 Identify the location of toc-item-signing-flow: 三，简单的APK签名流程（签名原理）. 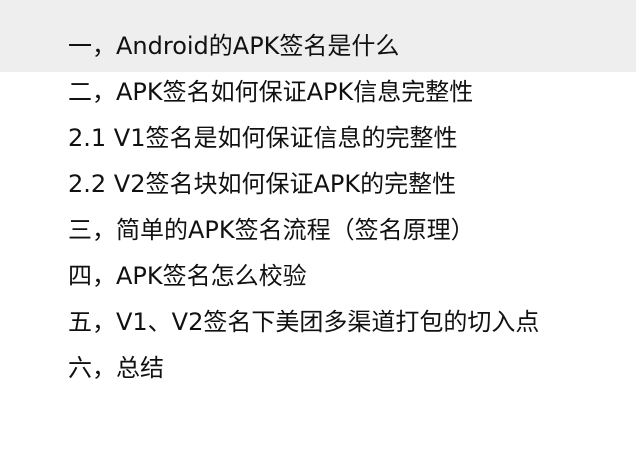
(318, 233).